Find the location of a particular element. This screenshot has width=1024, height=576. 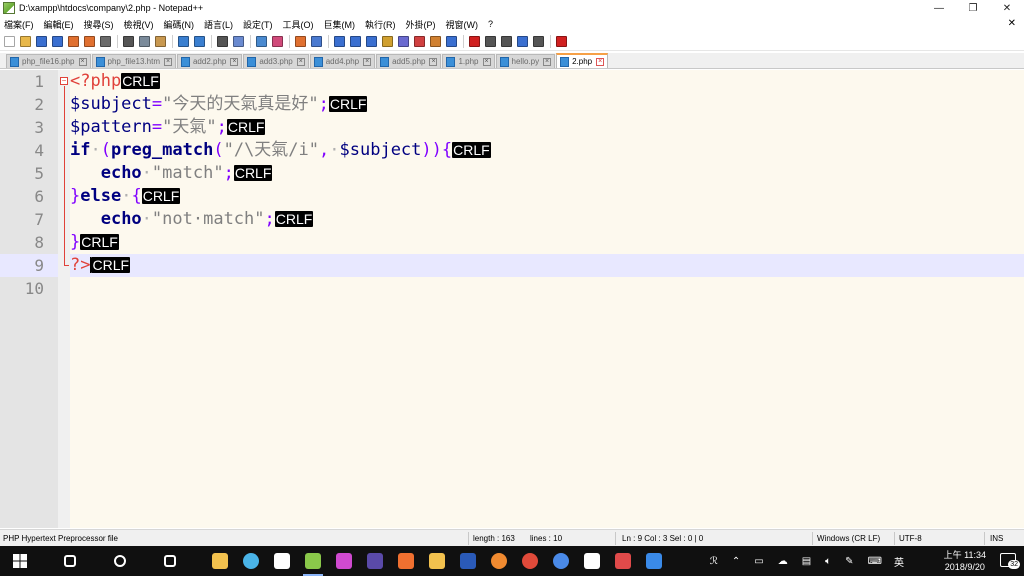

code-line: 5 echo·"match";CRLF is located at coordinates (512, 173).